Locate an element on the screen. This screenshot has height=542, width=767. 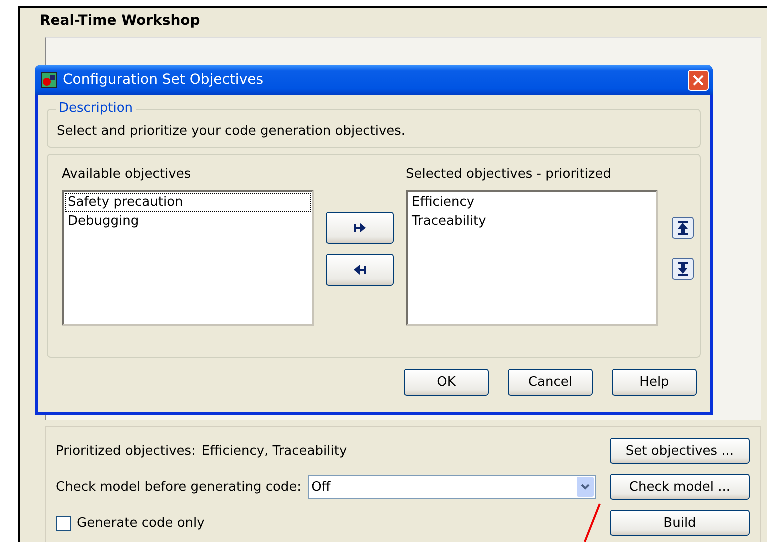
prioritized-label: Prioritized objectives: is located at coordinates (126, 451).